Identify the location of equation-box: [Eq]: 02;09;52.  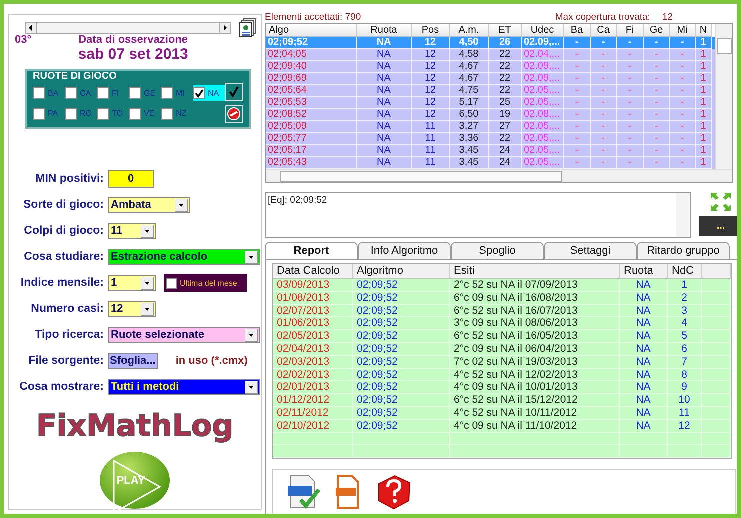
(478, 215).